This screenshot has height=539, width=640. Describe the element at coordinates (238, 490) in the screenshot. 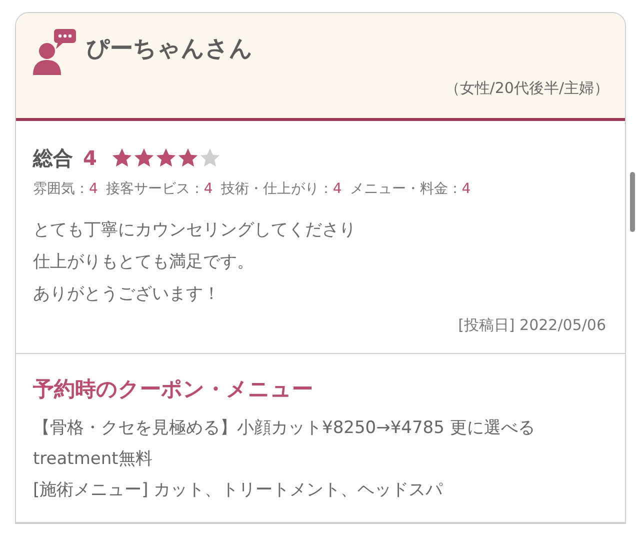

I see `menu-text: [施術メニュー] カット、トリートメント、ヘッドスパ` at that location.